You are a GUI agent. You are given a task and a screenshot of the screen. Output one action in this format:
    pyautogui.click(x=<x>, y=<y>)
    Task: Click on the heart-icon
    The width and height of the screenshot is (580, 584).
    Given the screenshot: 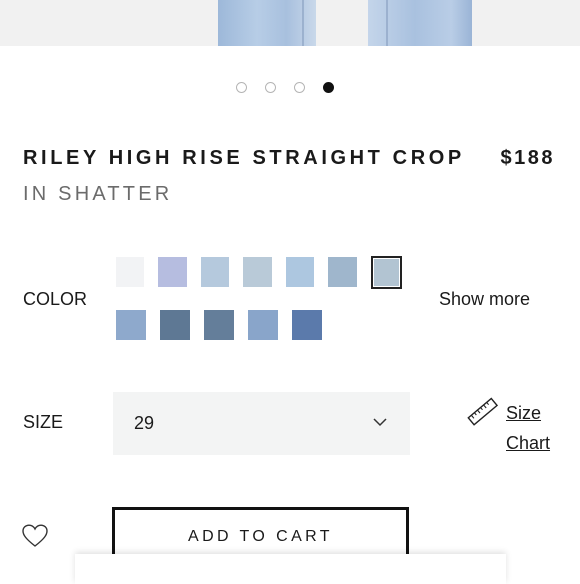 What is the action you would take?
    pyautogui.click(x=35, y=536)
    